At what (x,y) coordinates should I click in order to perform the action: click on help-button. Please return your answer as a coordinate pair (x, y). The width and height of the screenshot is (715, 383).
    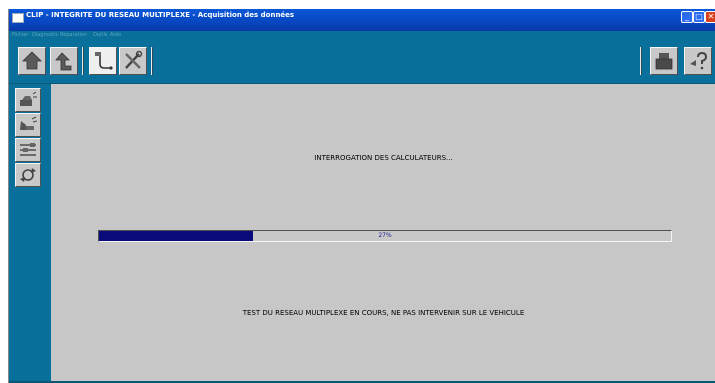
    Looking at the image, I should click on (698, 61).